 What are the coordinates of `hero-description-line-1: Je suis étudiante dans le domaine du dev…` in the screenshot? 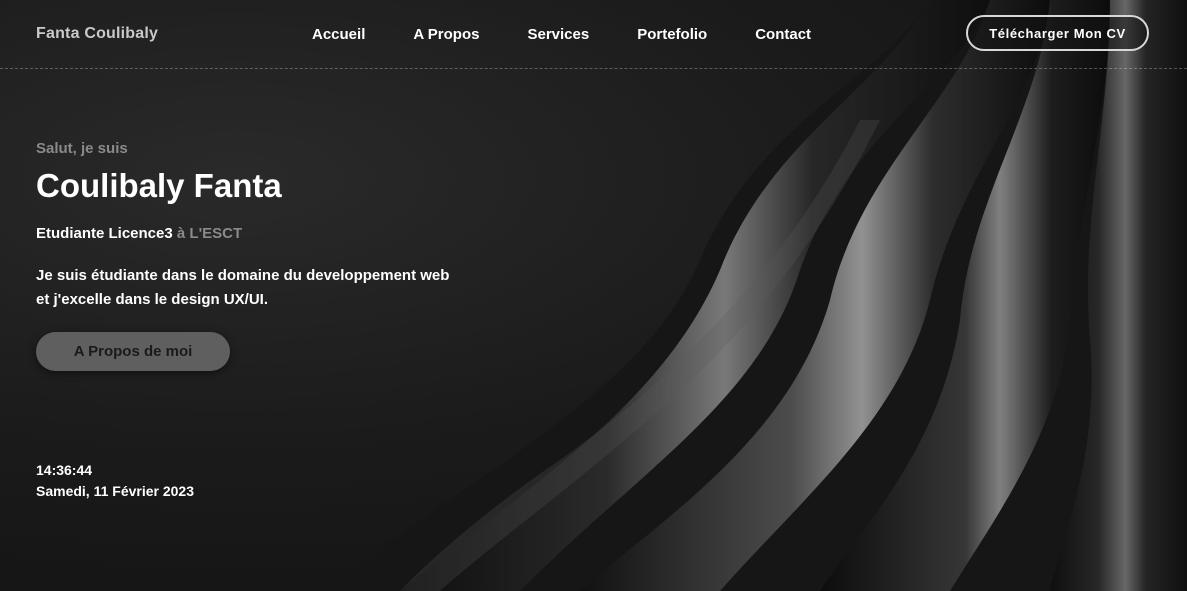 It's located at (243, 275).